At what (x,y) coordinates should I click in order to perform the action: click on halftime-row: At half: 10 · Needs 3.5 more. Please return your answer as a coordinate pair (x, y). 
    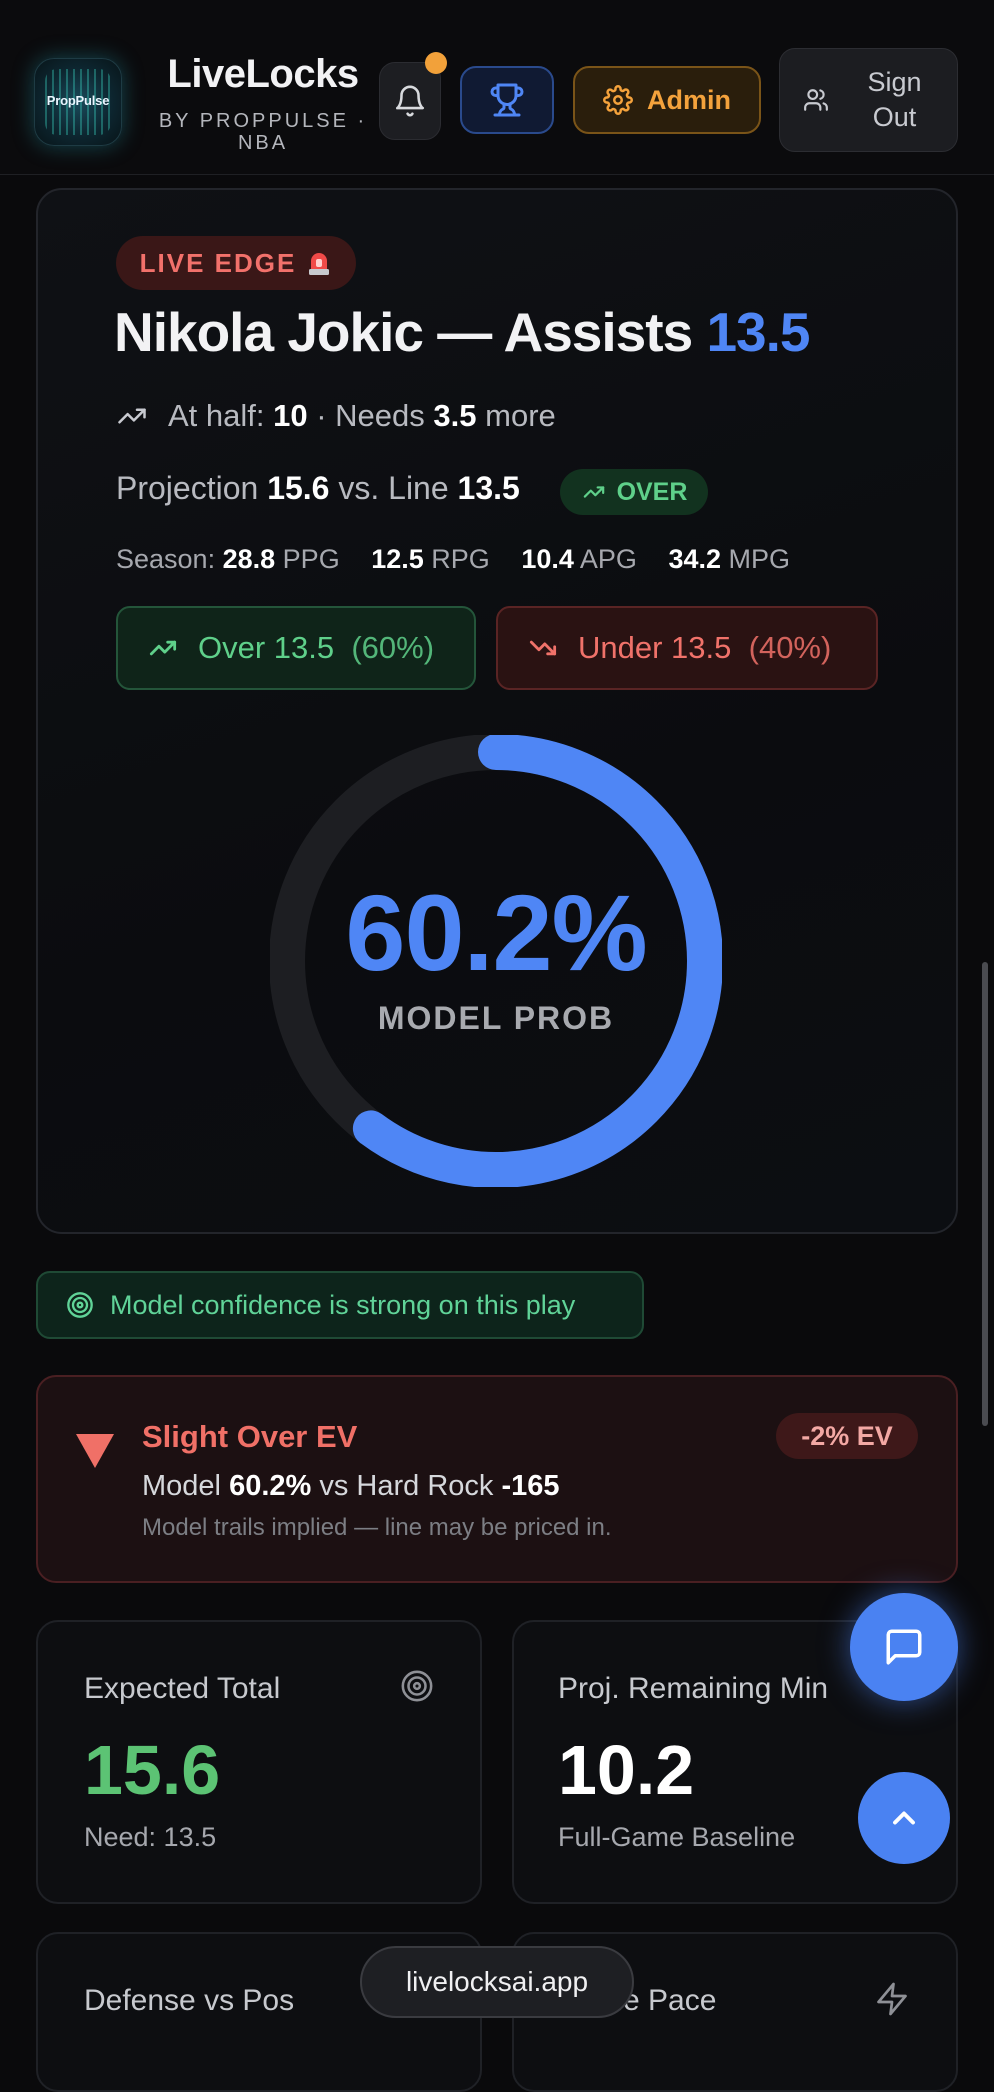
    Looking at the image, I should click on (335, 416).